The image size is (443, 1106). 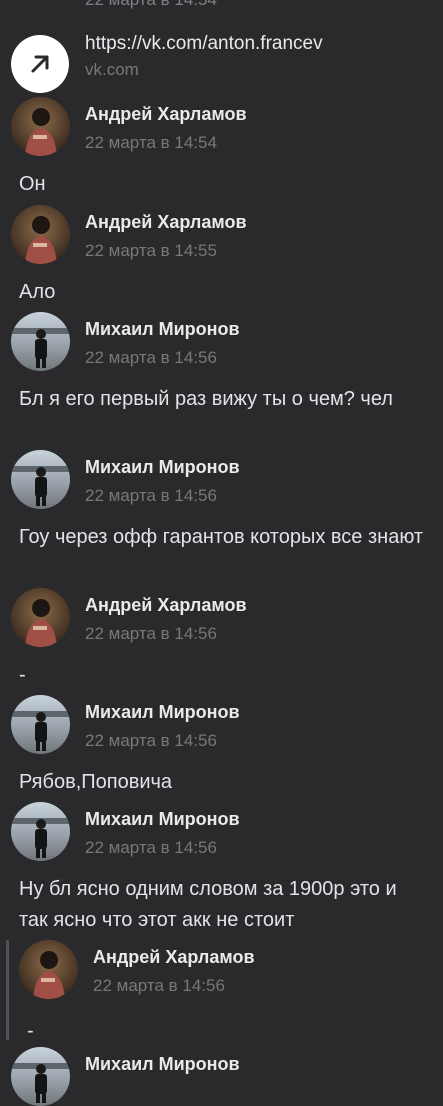 What do you see at coordinates (206, 399) in the screenshot?
I see `message-text: Бл я его первый раз вижу ты о чем? чел` at bounding box center [206, 399].